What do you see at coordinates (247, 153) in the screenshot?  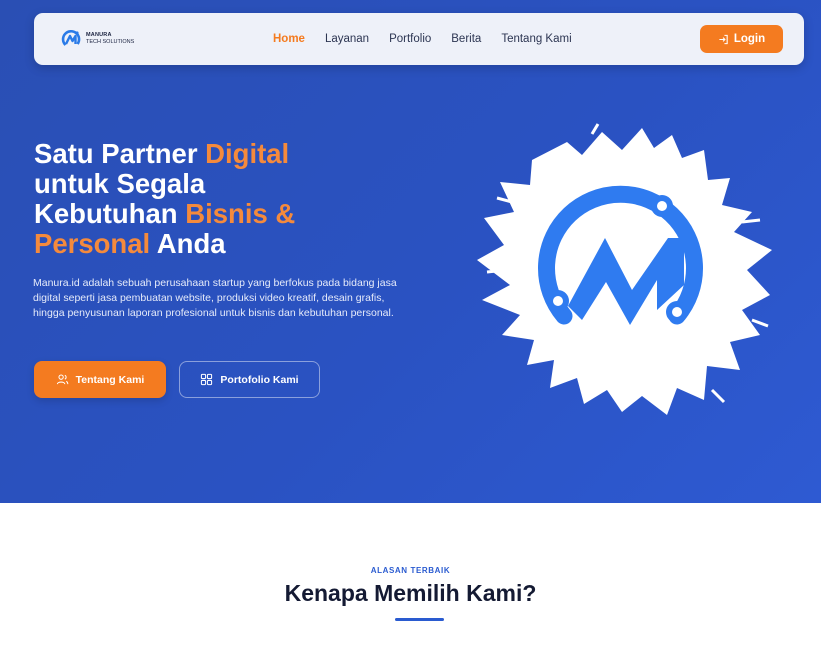 I see `hero-title-highlight: Digital` at bounding box center [247, 153].